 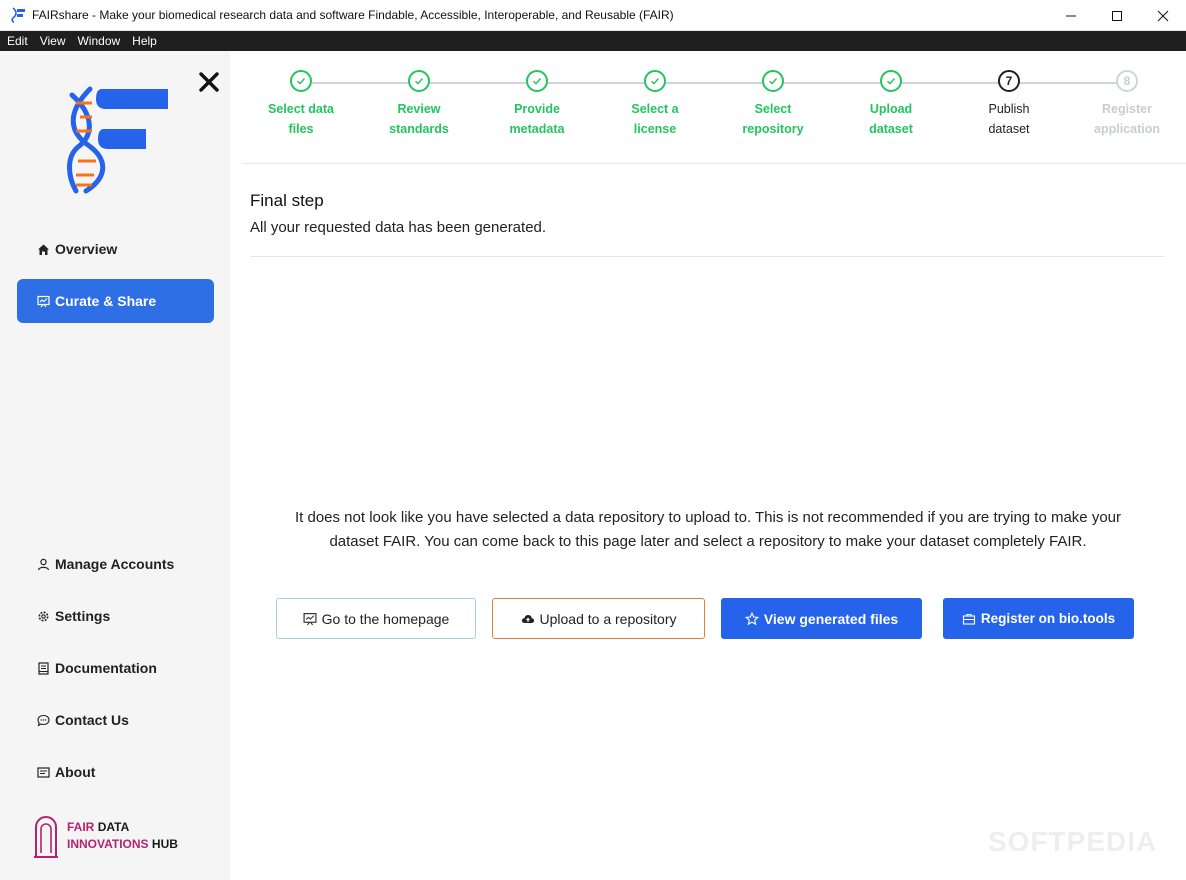 I want to click on register-on-biotools-button: Register on bio.tools, so click(x=1038, y=618).